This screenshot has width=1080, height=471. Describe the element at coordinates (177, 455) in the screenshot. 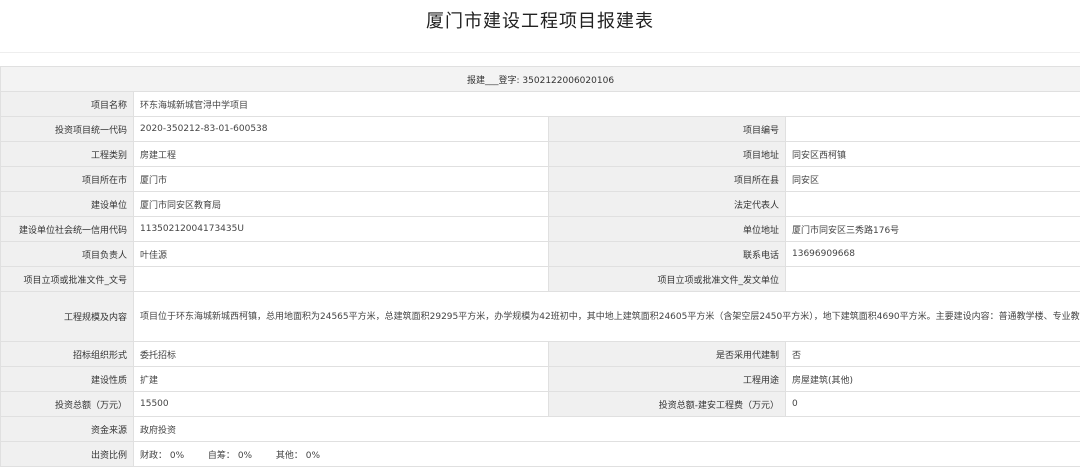

I see `fiscal-value: 0%` at that location.